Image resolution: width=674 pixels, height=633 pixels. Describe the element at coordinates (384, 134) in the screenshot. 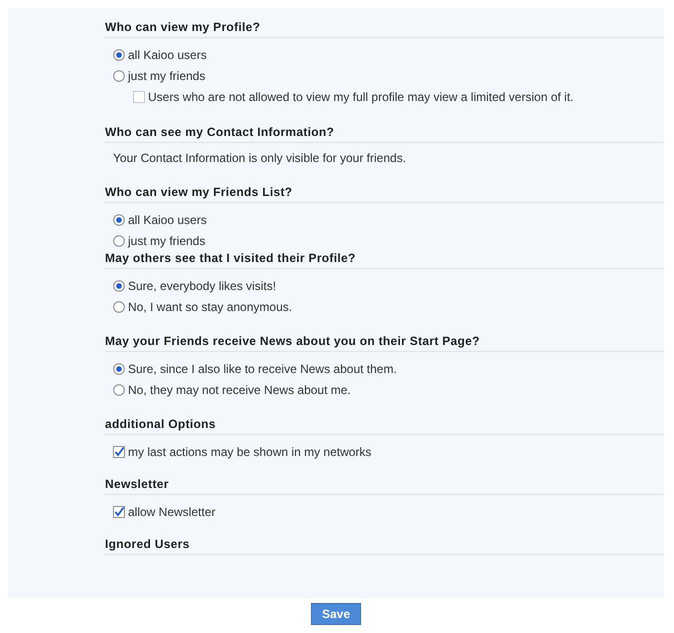

I see `section-heading: Who can see my Contact Information?` at that location.